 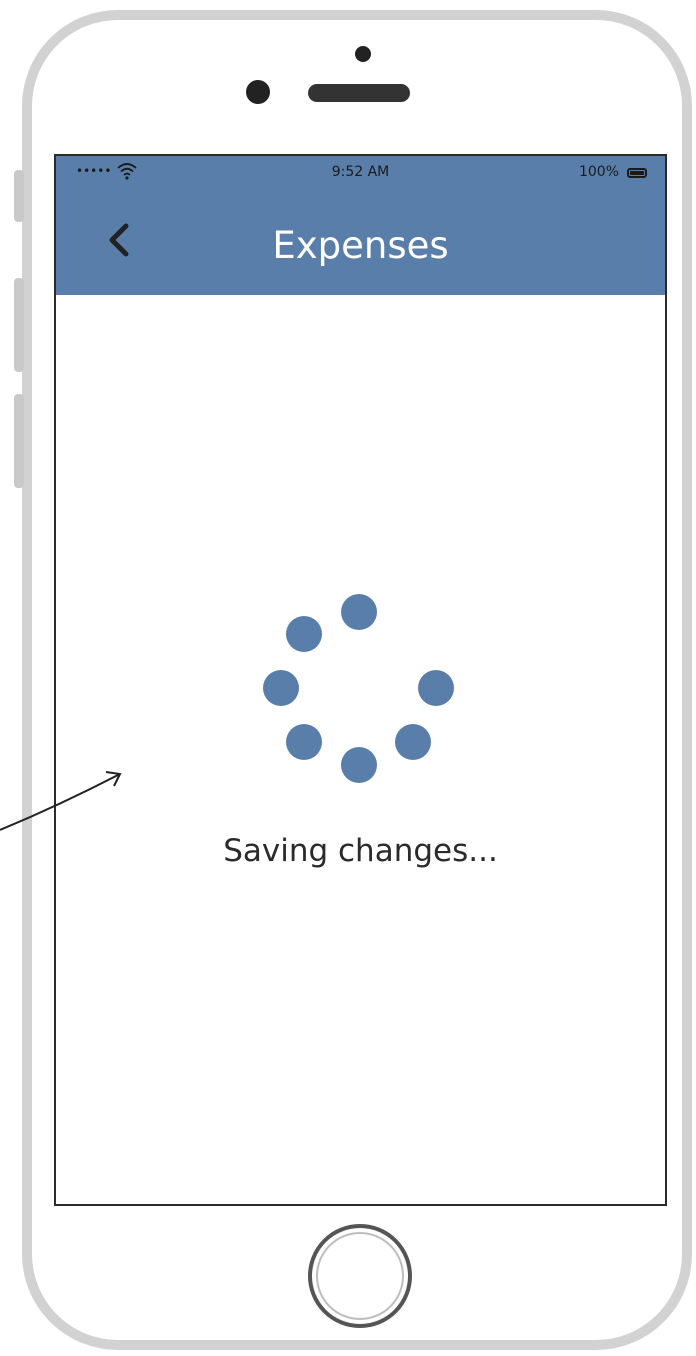 I want to click on earpiece-speaker, so click(x=359, y=93).